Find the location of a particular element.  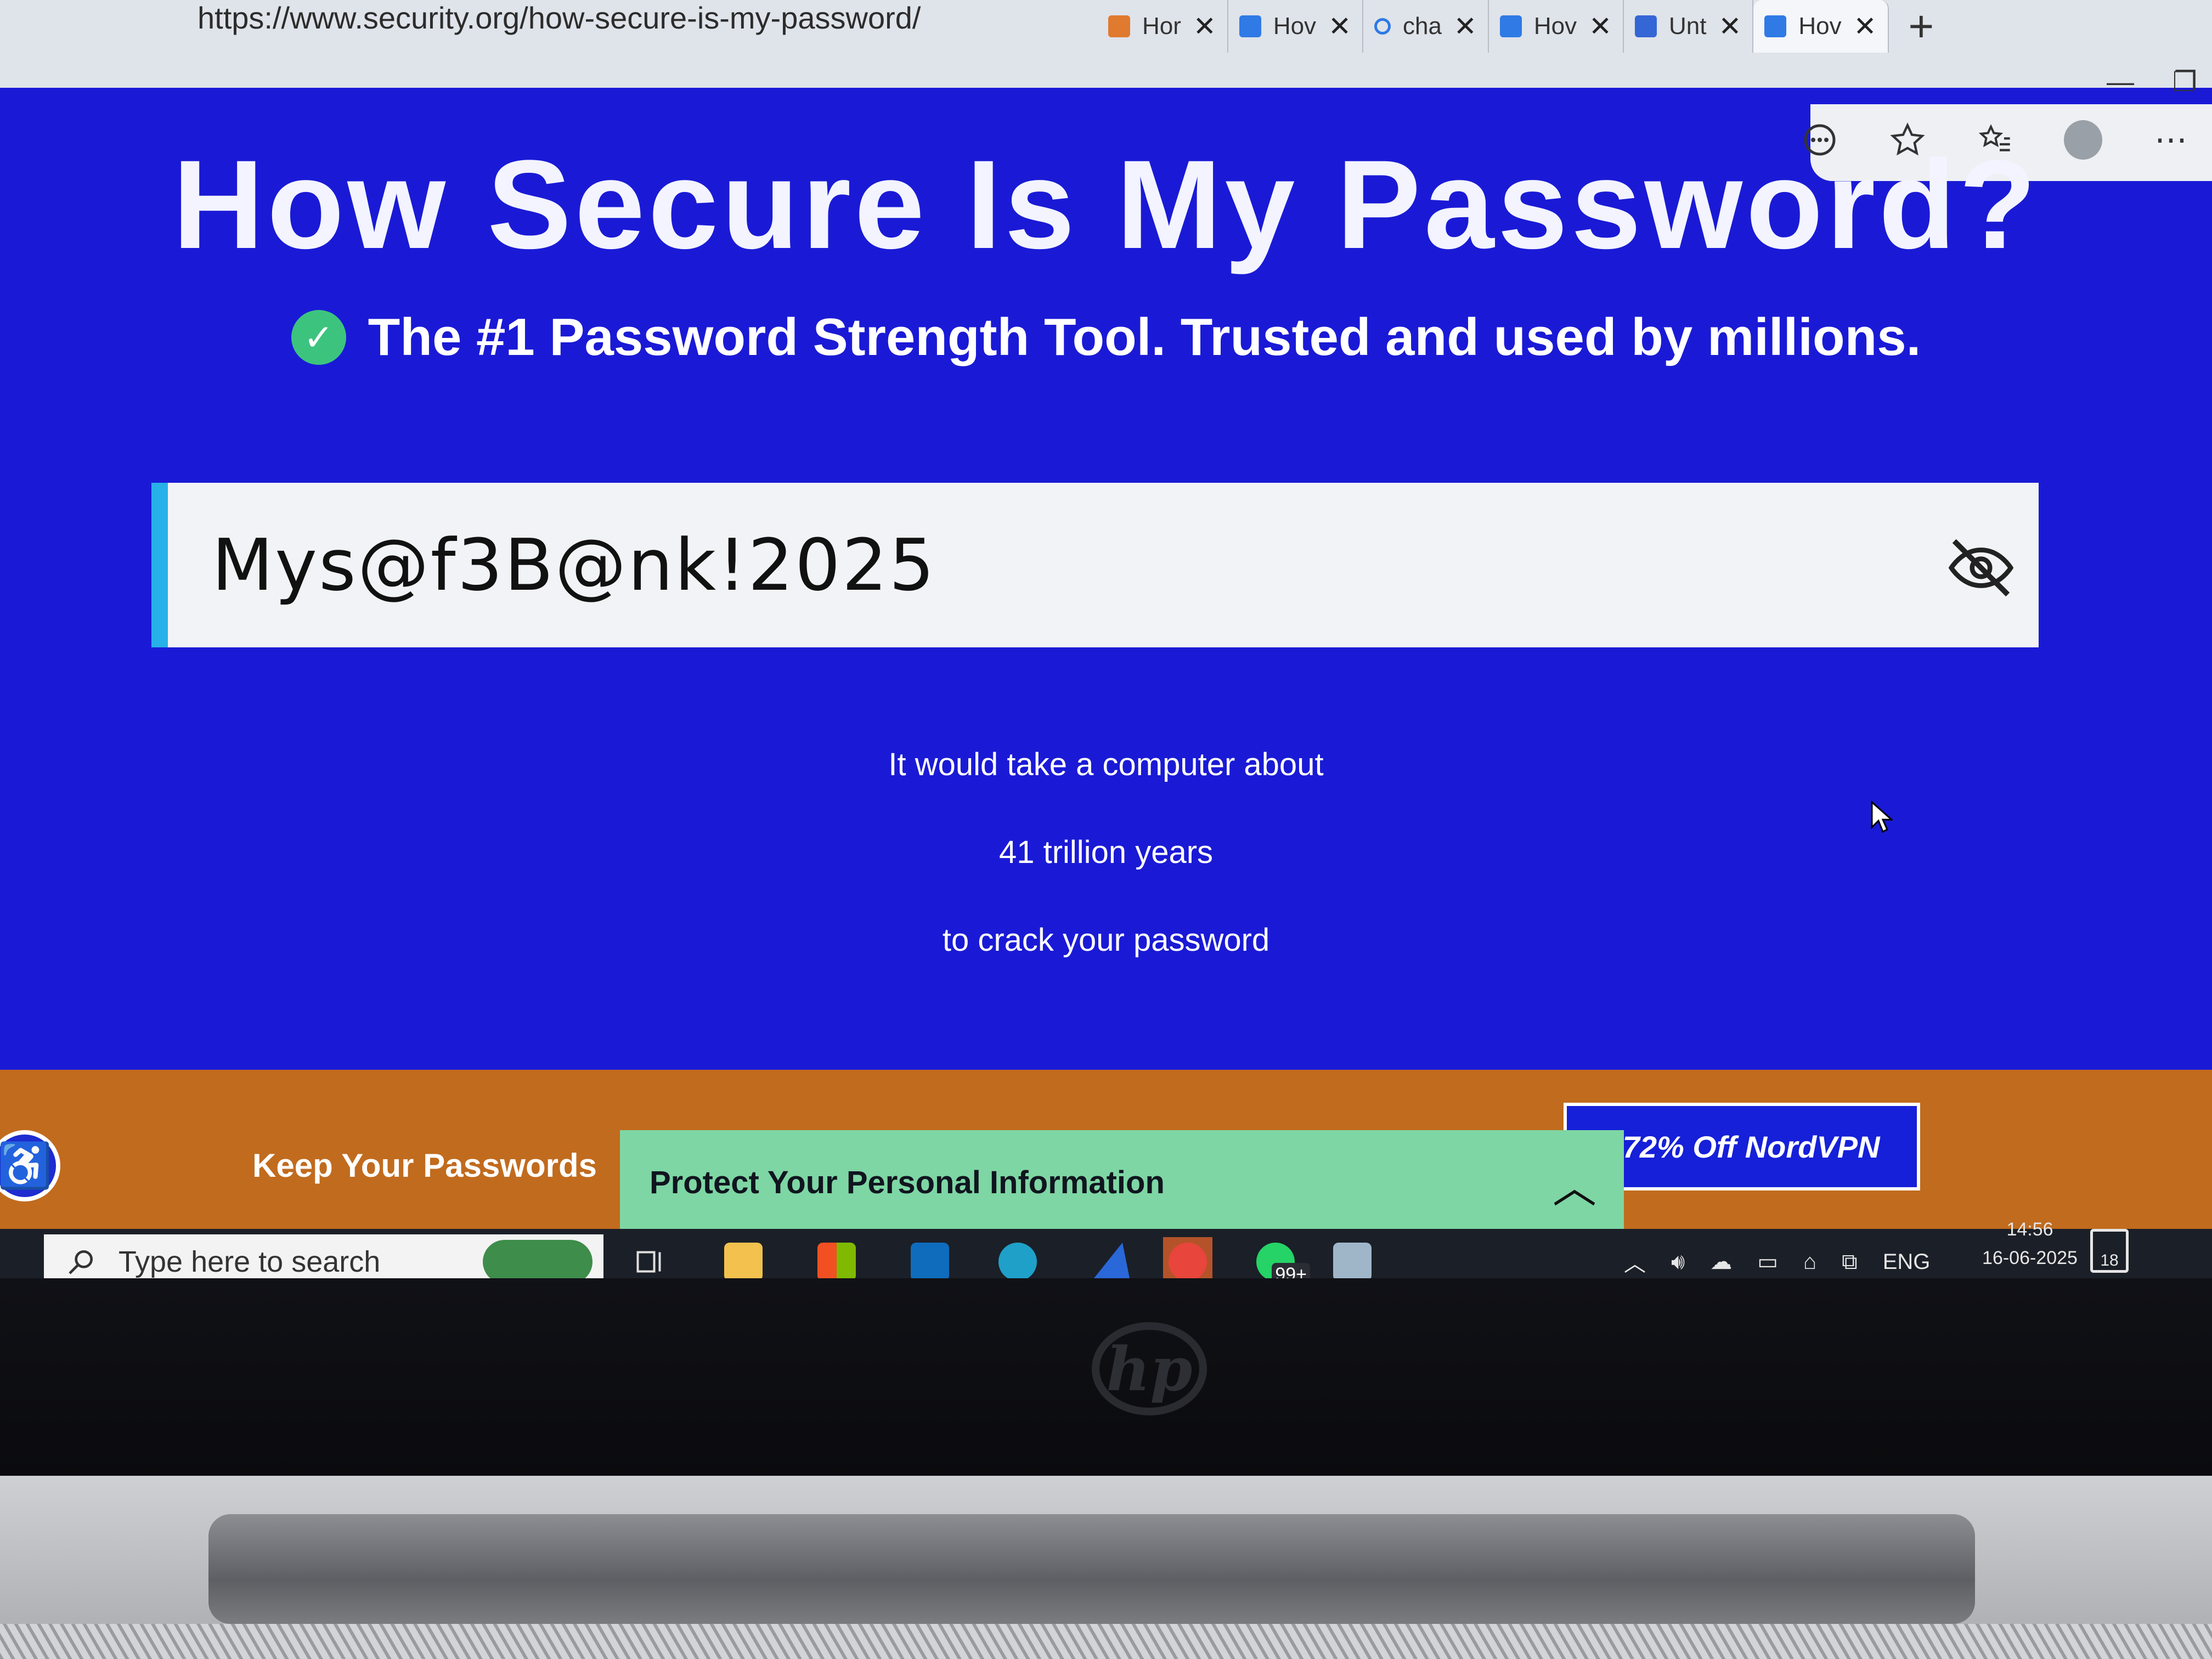

taskbar-clock: 14:56 16-06-2025 is located at coordinates (2030, 1243).